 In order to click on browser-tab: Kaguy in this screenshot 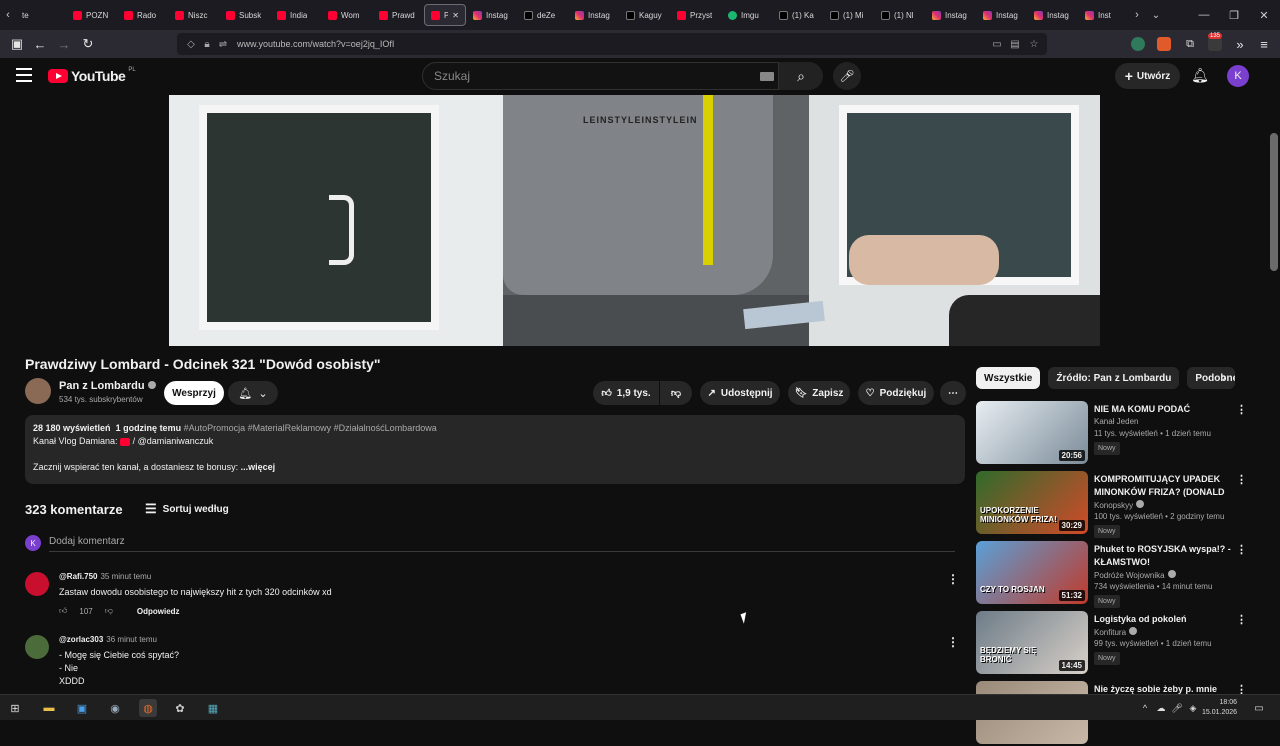, I will do `click(645, 15)`.